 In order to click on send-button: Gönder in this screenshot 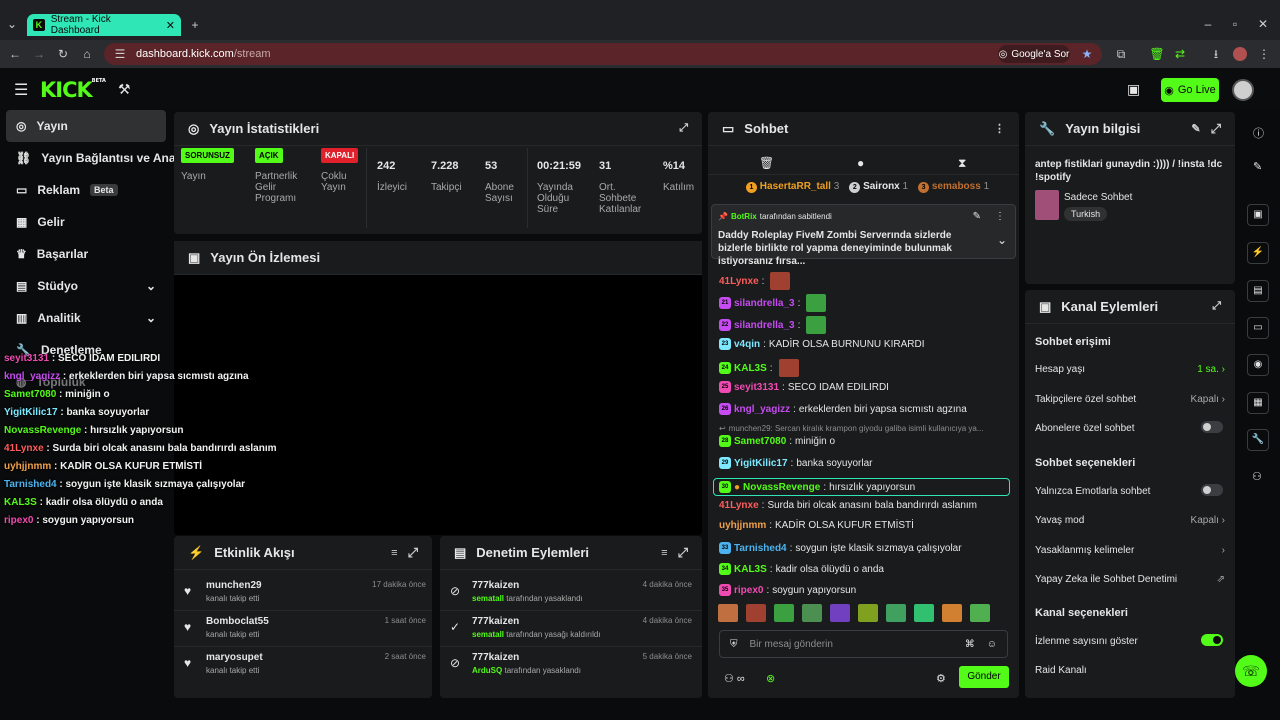, I will do `click(984, 677)`.